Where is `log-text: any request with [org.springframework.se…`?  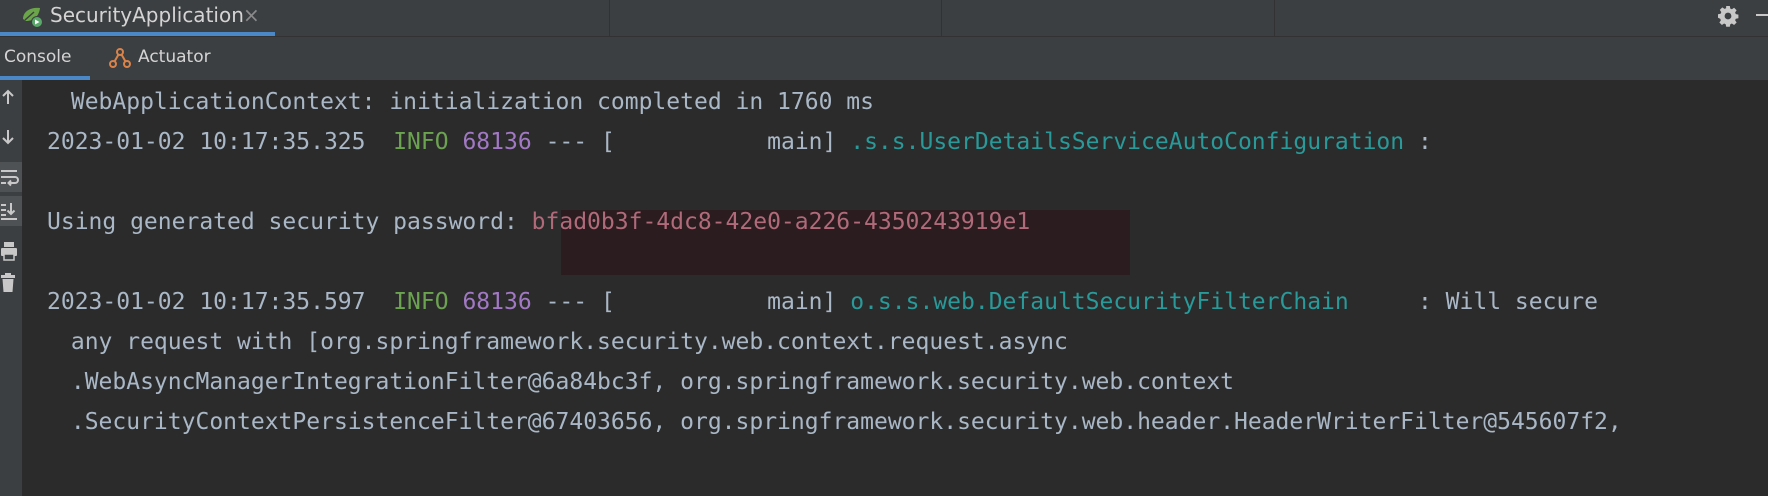 log-text: any request with [org.springframework.se… is located at coordinates (562, 342).